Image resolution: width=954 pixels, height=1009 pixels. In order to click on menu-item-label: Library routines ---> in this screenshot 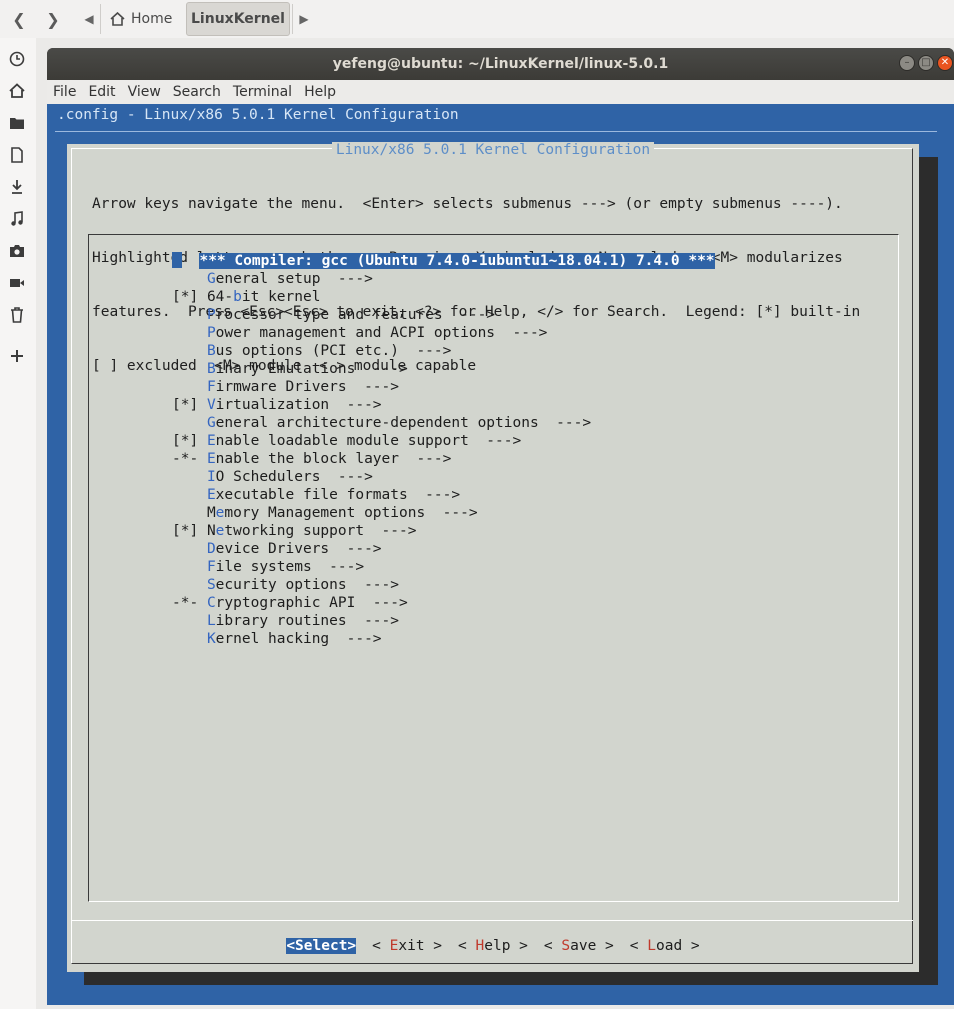, I will do `click(303, 621)`.